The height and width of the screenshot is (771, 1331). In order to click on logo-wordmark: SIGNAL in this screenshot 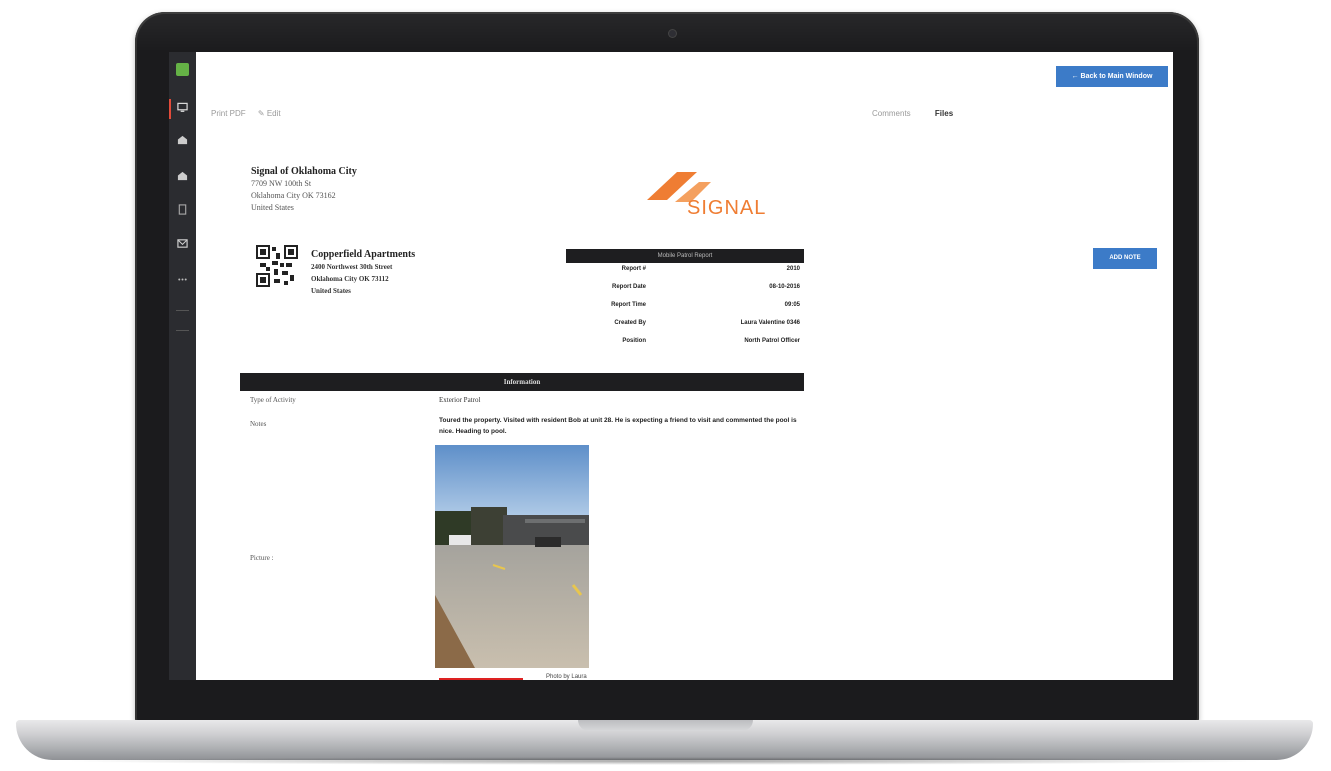, I will do `click(727, 208)`.